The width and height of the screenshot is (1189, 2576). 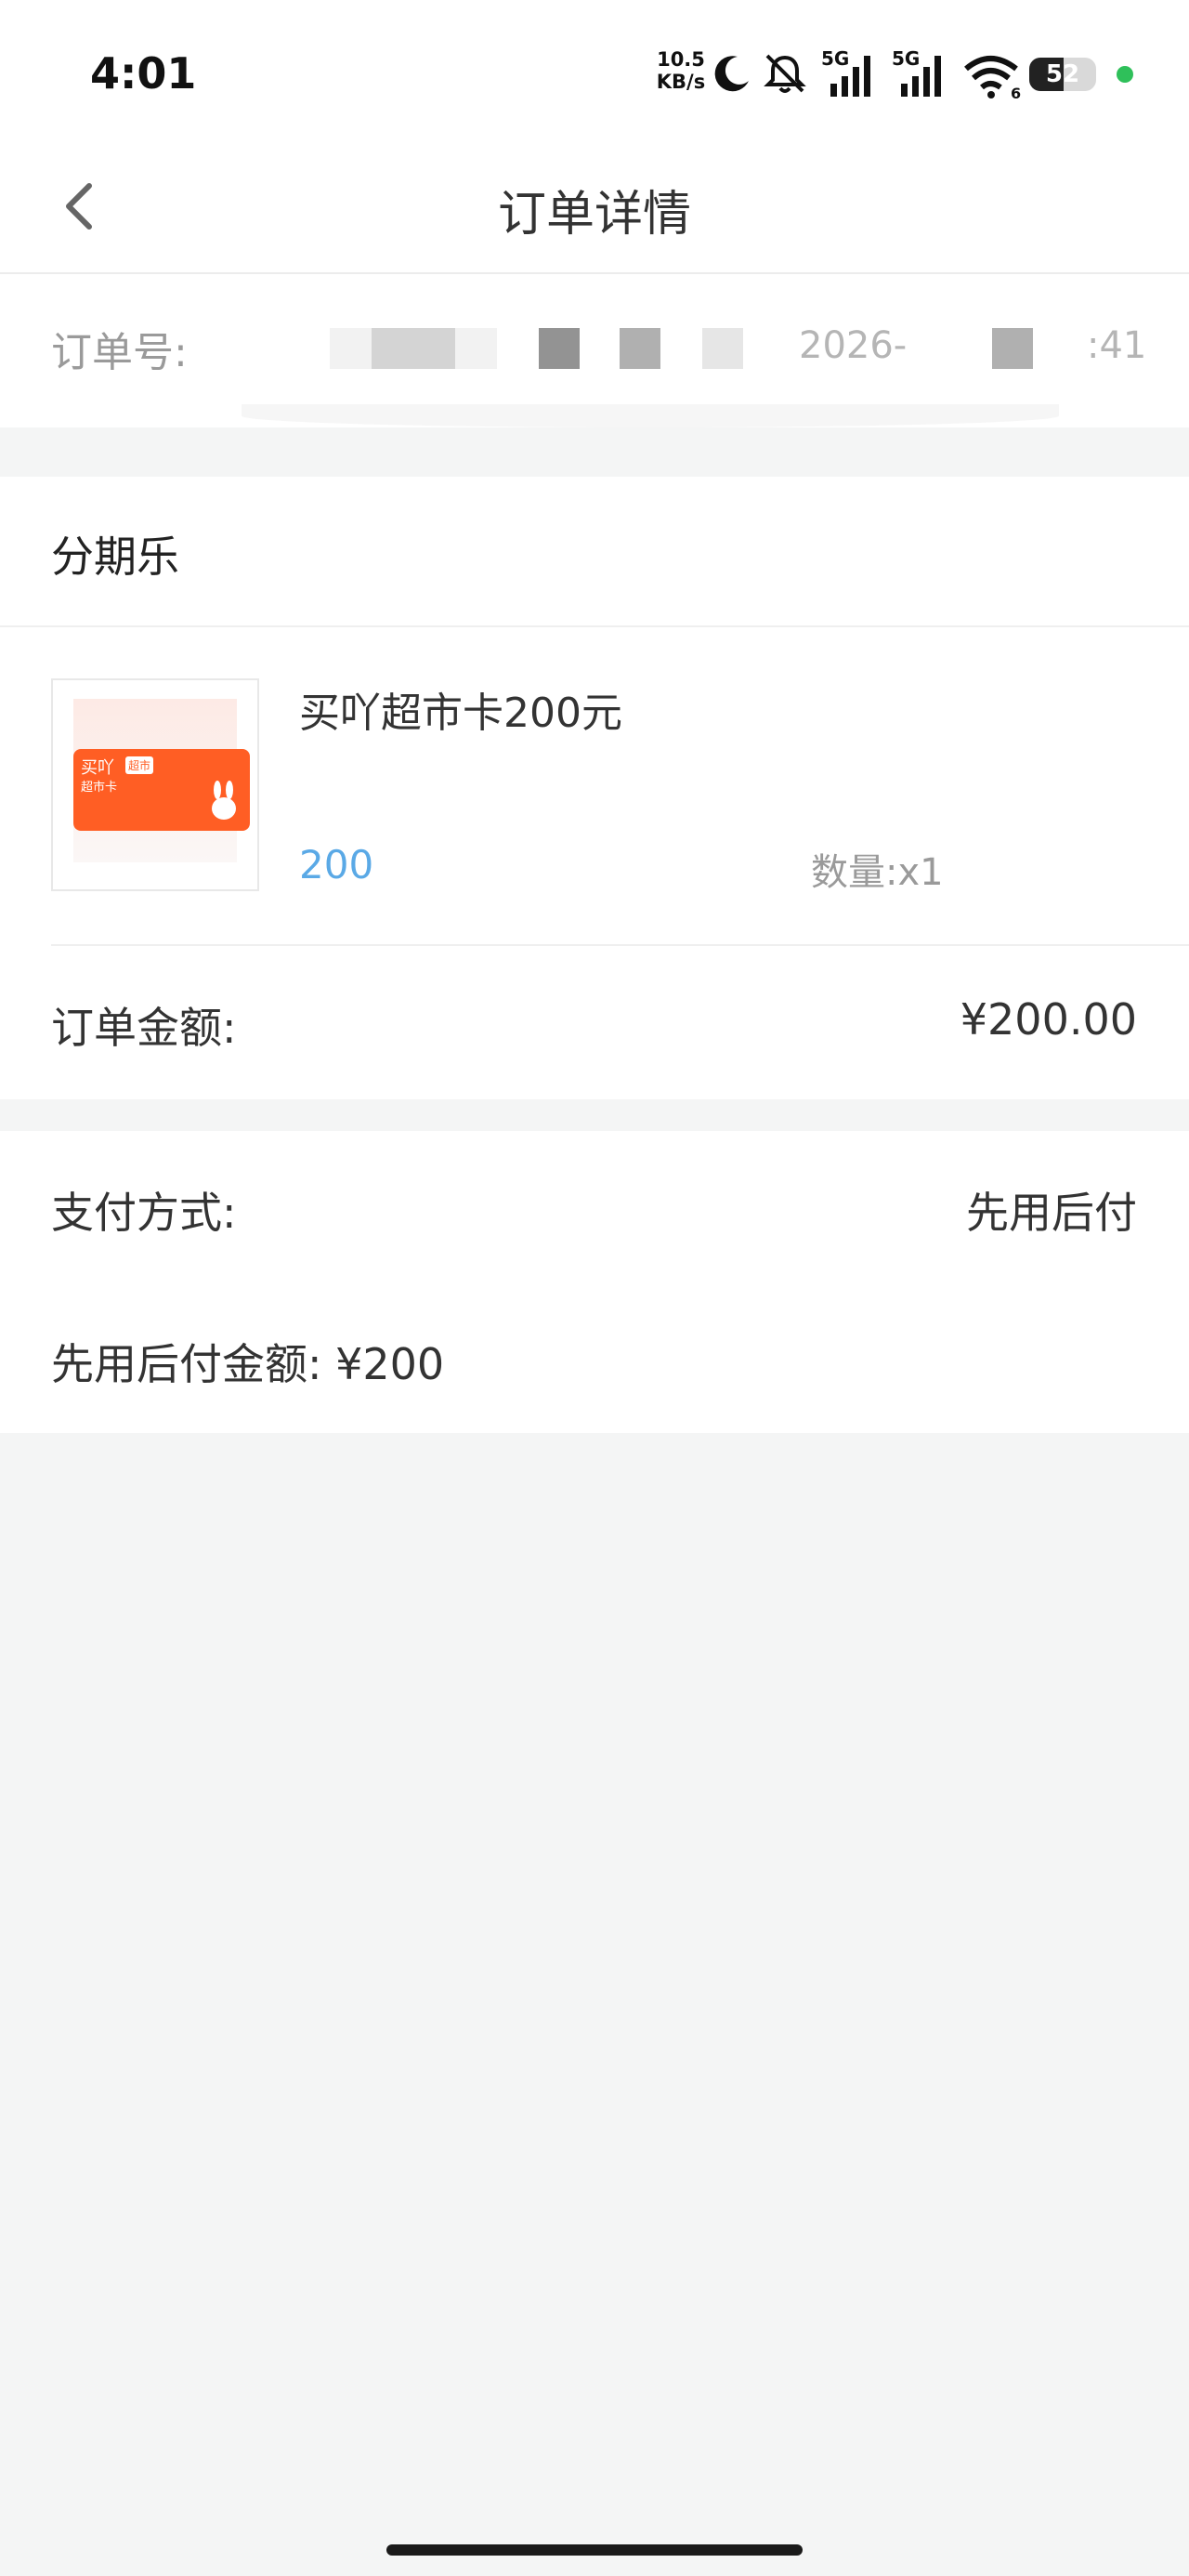 I want to click on battery-indicator: 52, so click(x=1062, y=74).